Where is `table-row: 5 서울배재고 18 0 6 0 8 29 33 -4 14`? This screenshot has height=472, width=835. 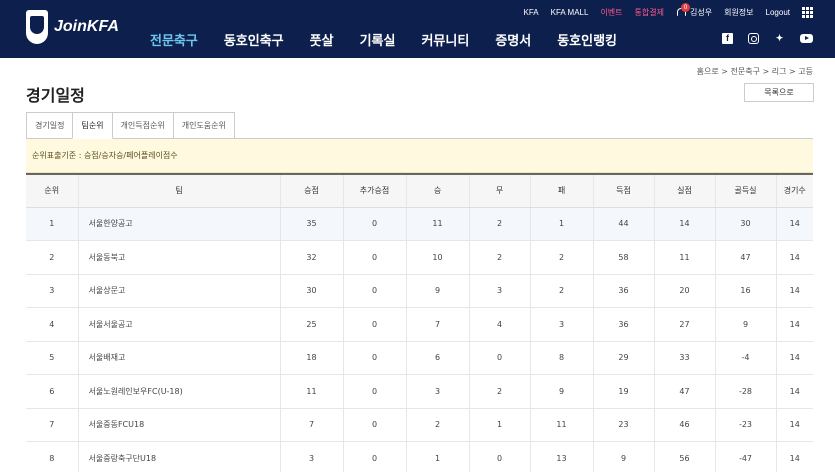
table-row: 5 서울배재고 18 0 6 0 8 29 33 -4 14 is located at coordinates (419, 358).